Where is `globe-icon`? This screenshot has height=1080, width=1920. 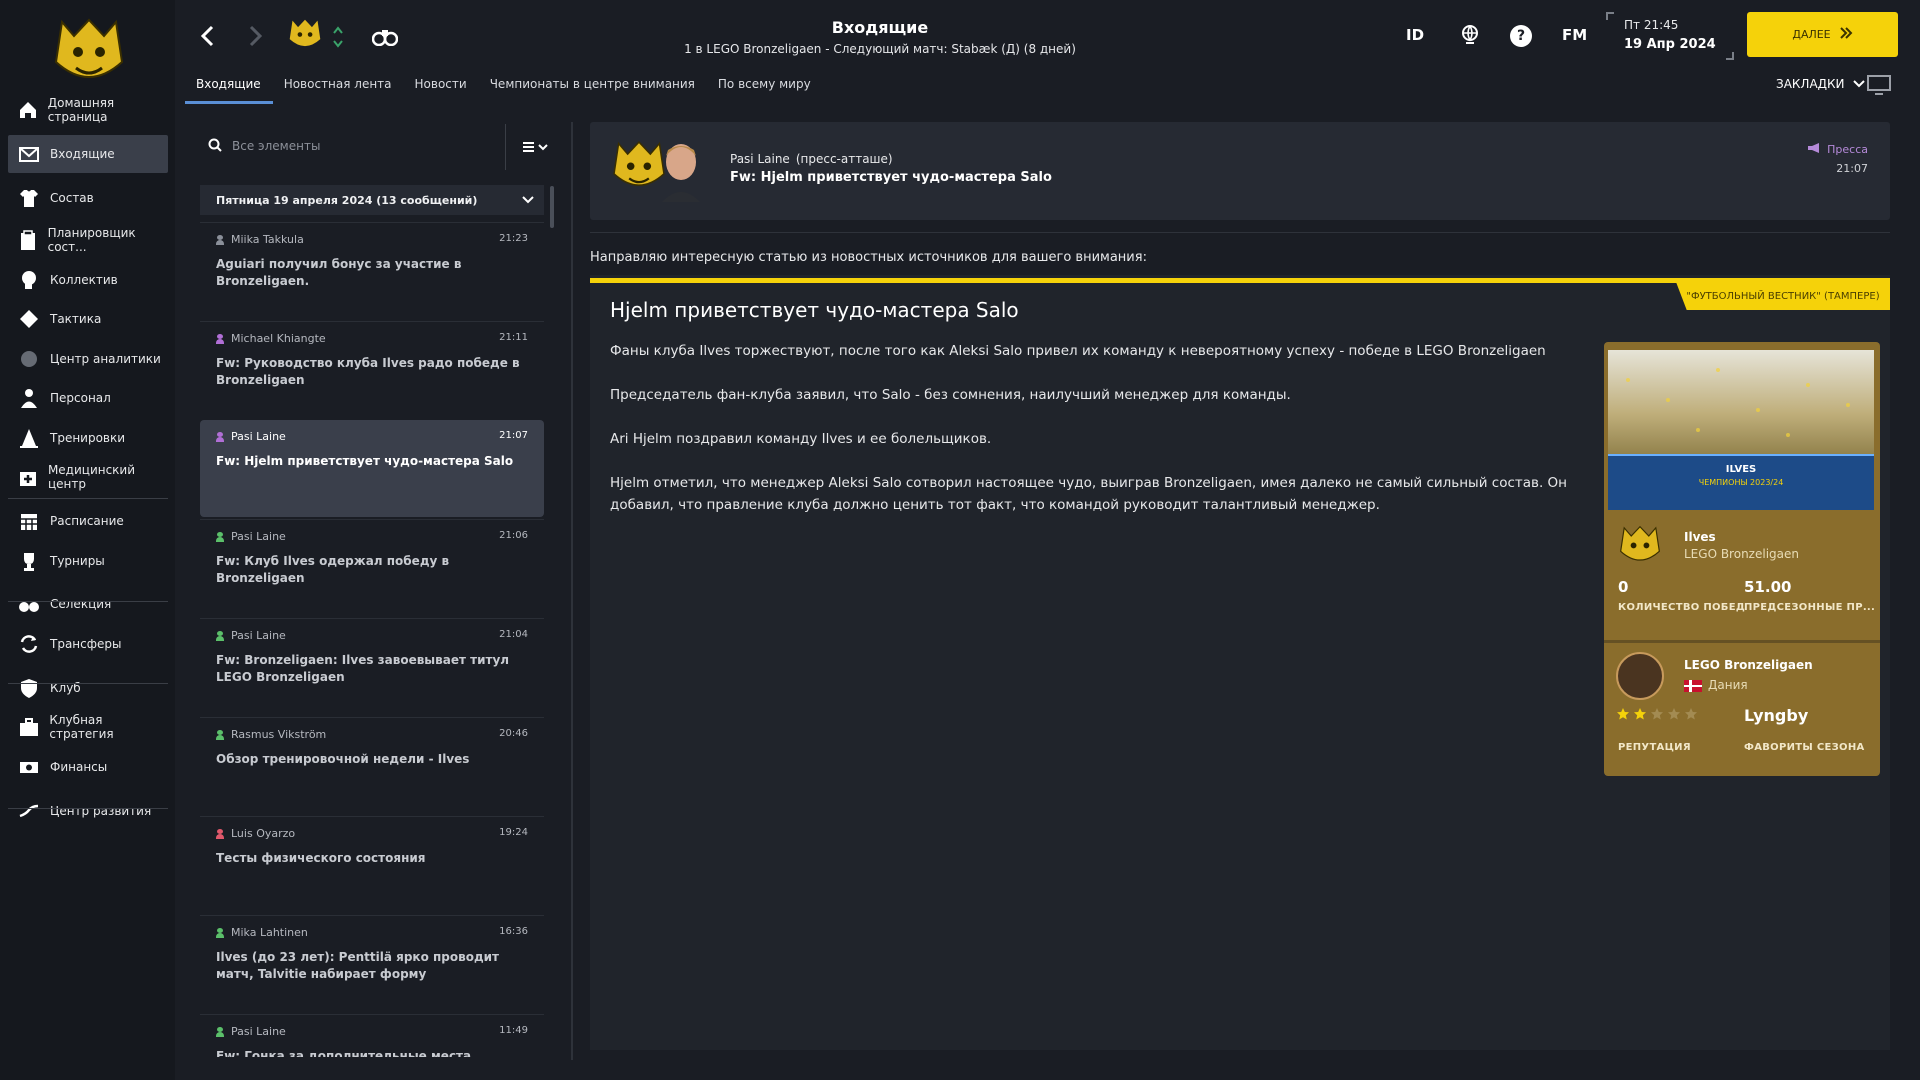
globe-icon is located at coordinates (1470, 37).